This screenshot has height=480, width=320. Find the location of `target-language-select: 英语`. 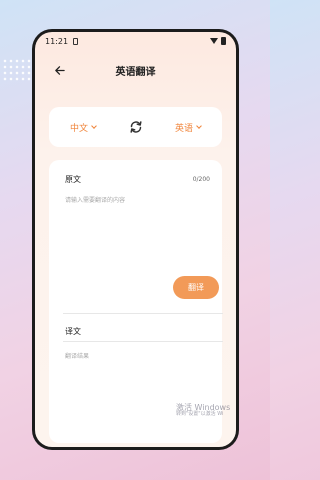

target-language-select: 英语 is located at coordinates (188, 127).